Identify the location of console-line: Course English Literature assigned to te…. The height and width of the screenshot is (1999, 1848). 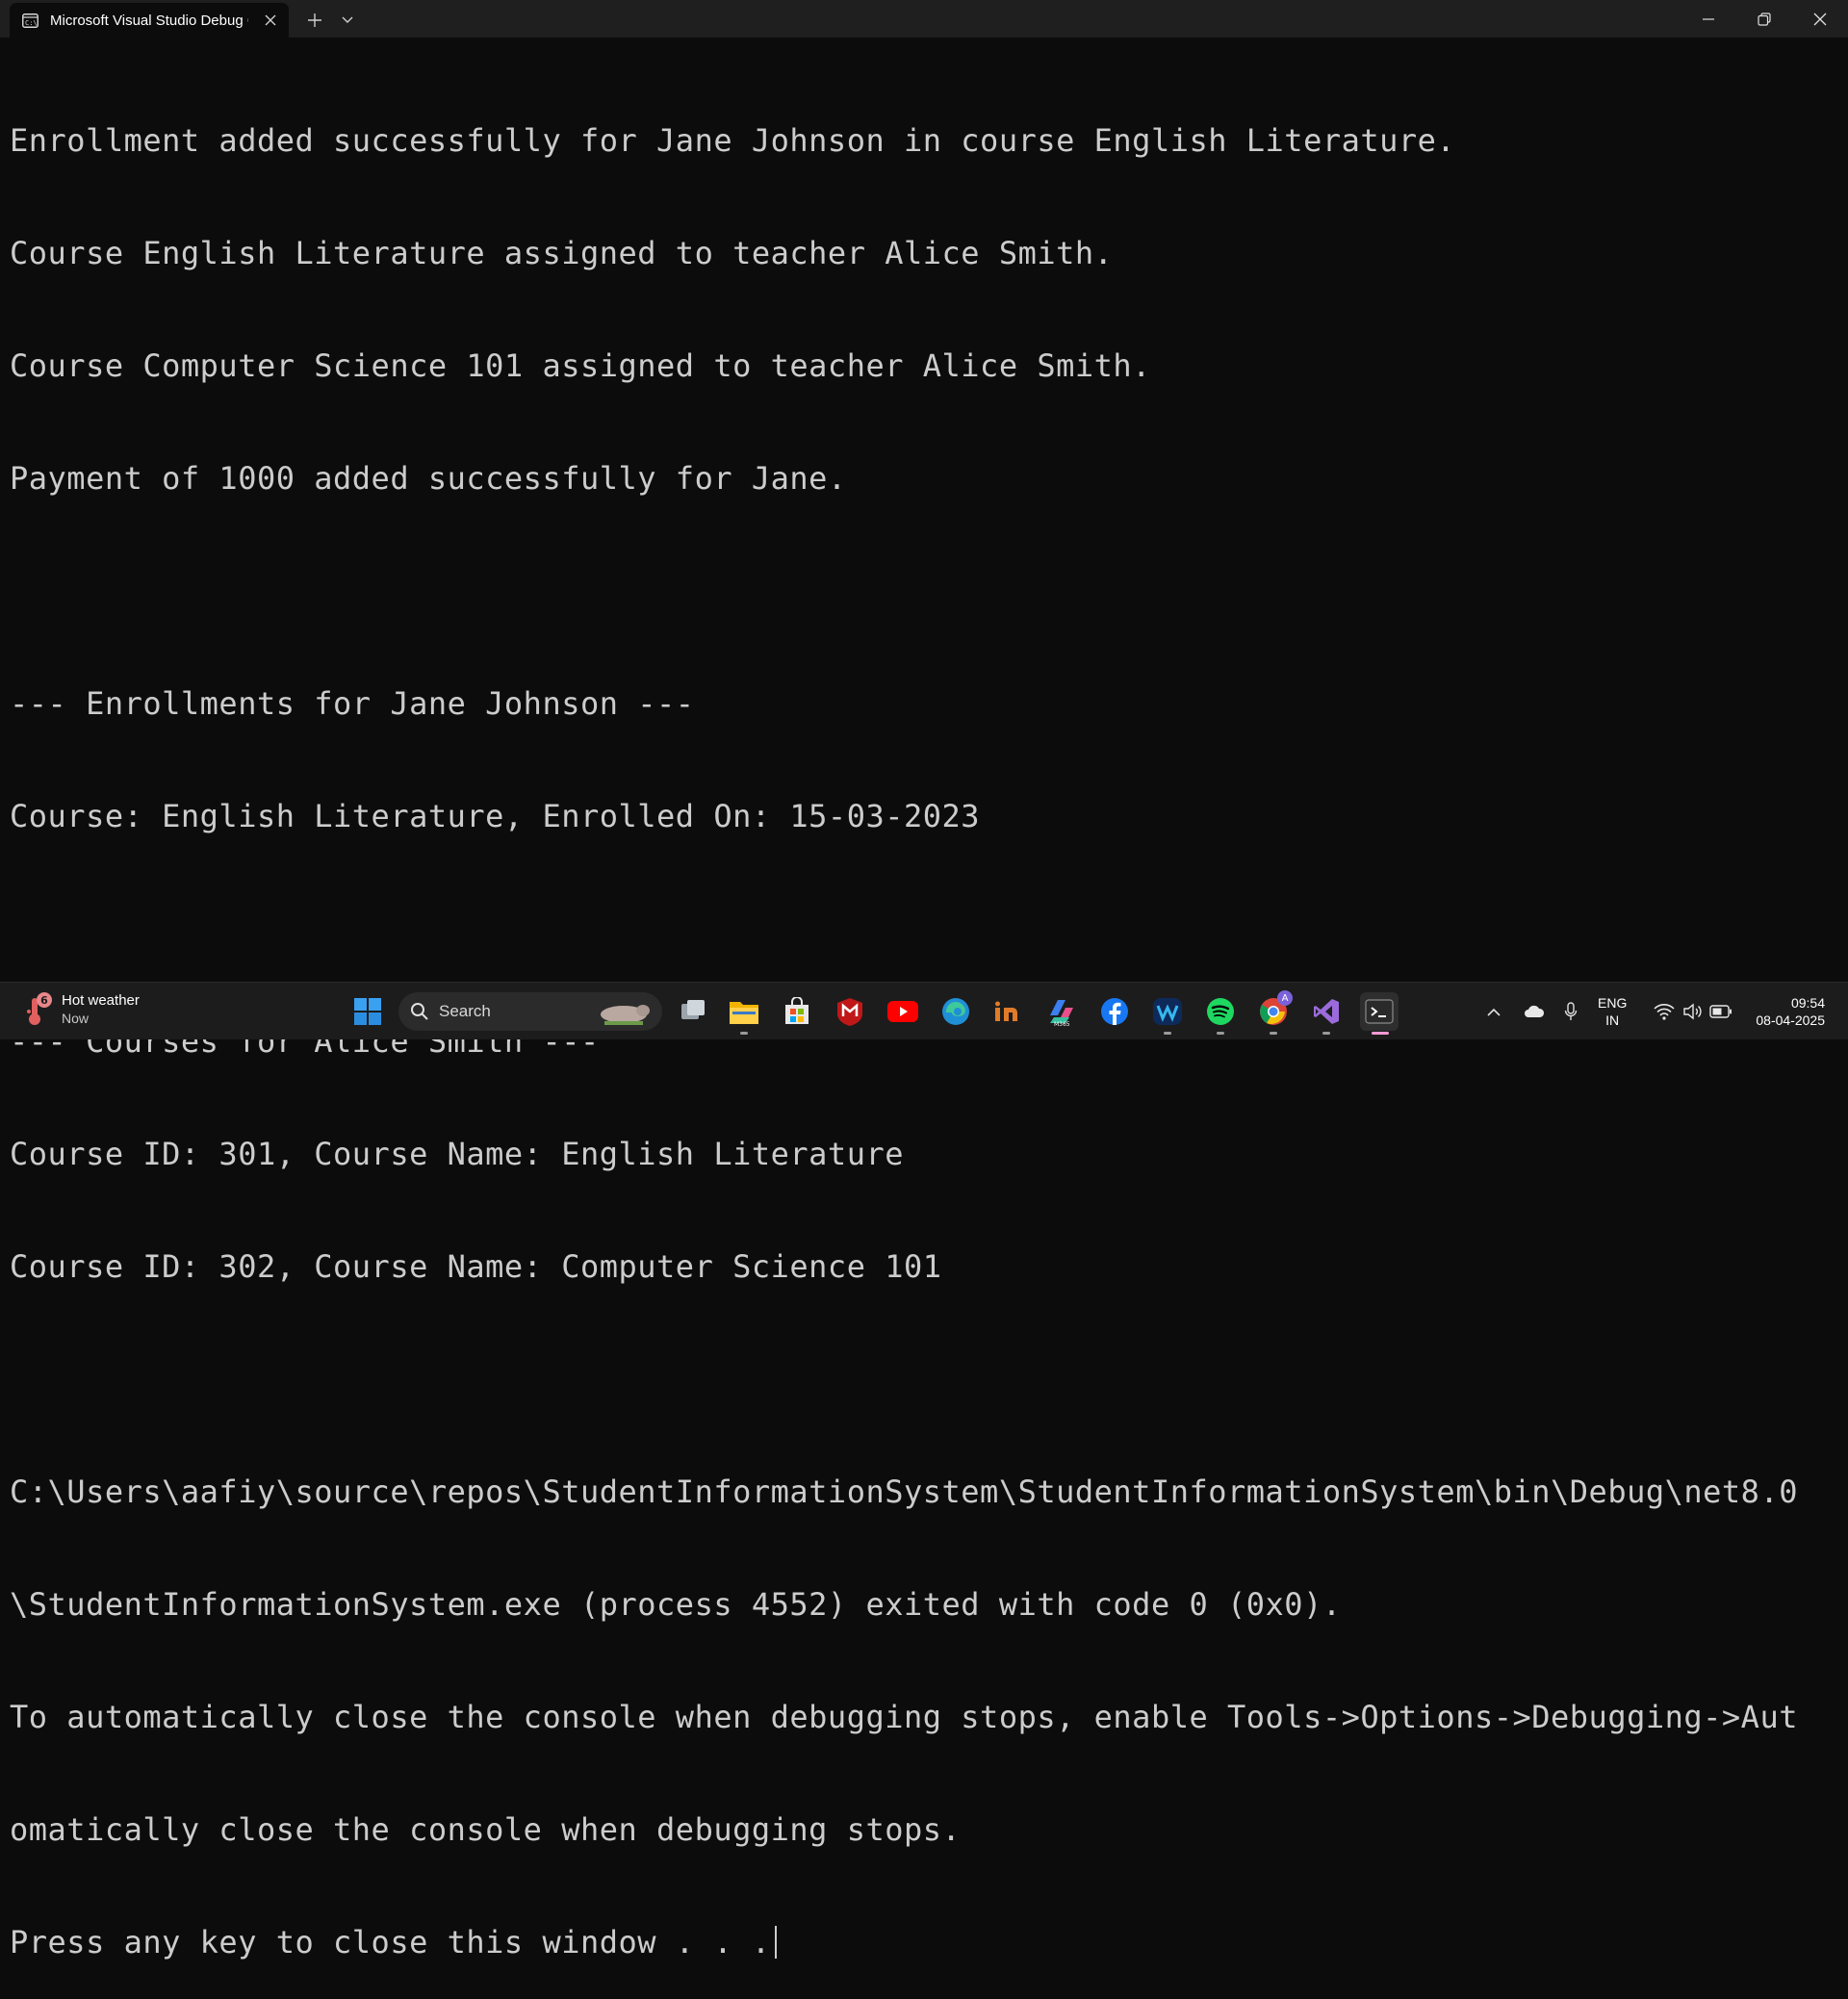
(562, 253).